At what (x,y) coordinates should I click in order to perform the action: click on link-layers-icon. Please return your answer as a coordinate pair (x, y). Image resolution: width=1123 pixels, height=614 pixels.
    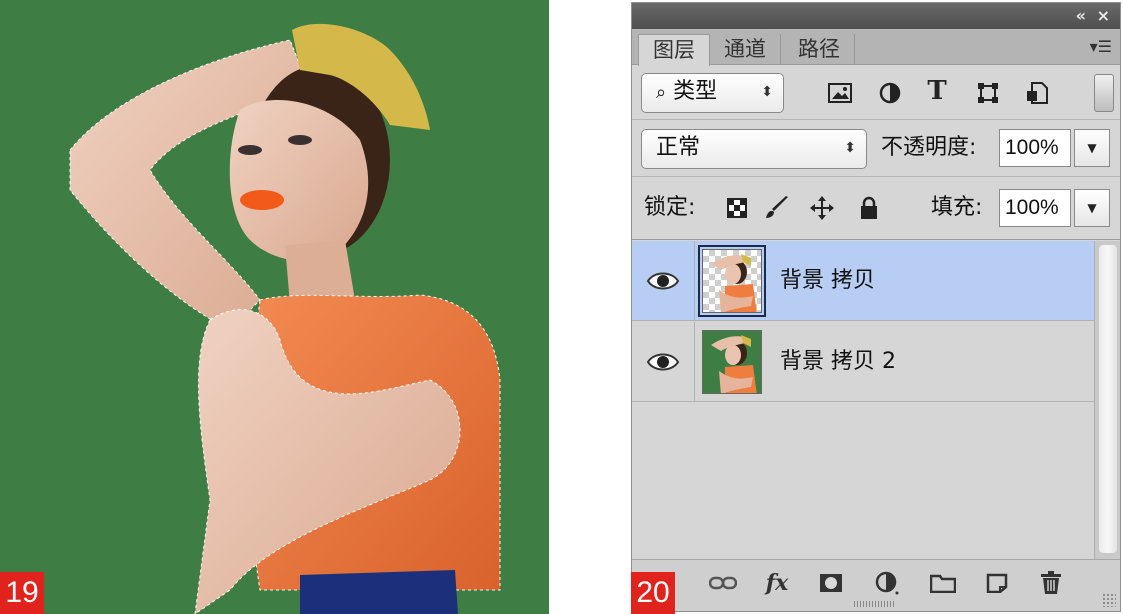
    Looking at the image, I should click on (723, 583).